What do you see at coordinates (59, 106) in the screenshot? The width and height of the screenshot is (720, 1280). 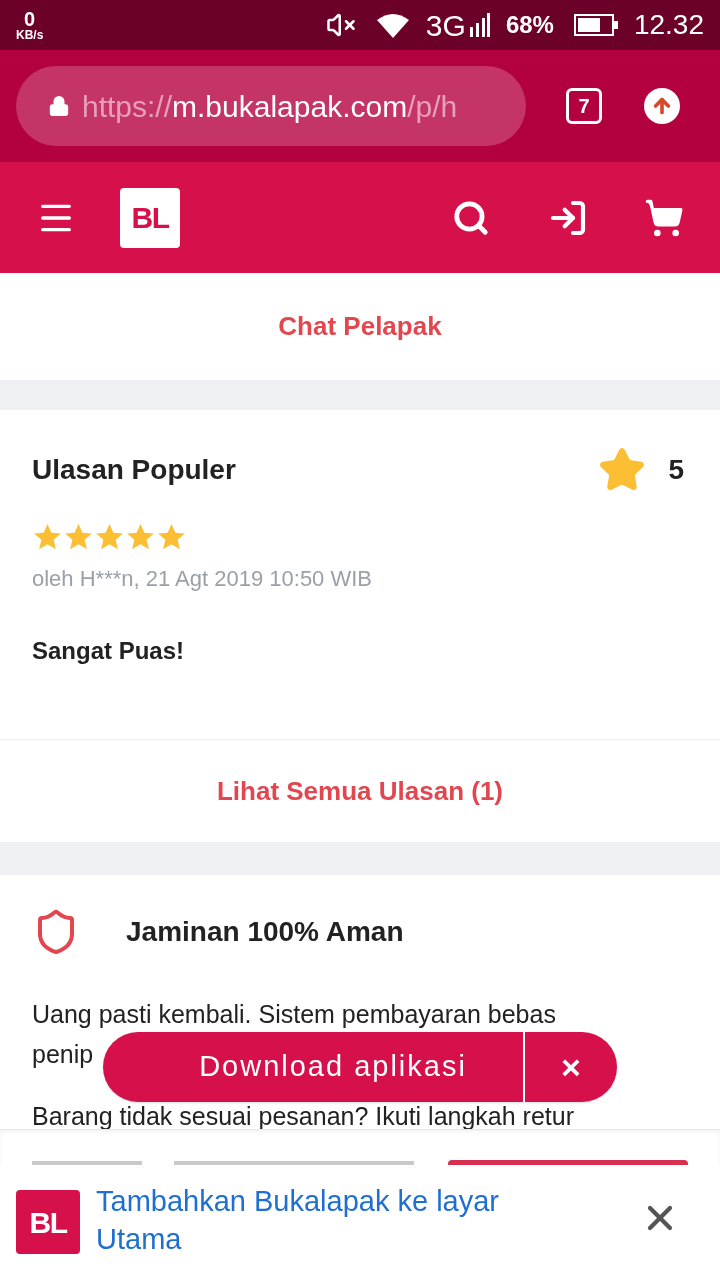 I see `lock-icon` at bounding box center [59, 106].